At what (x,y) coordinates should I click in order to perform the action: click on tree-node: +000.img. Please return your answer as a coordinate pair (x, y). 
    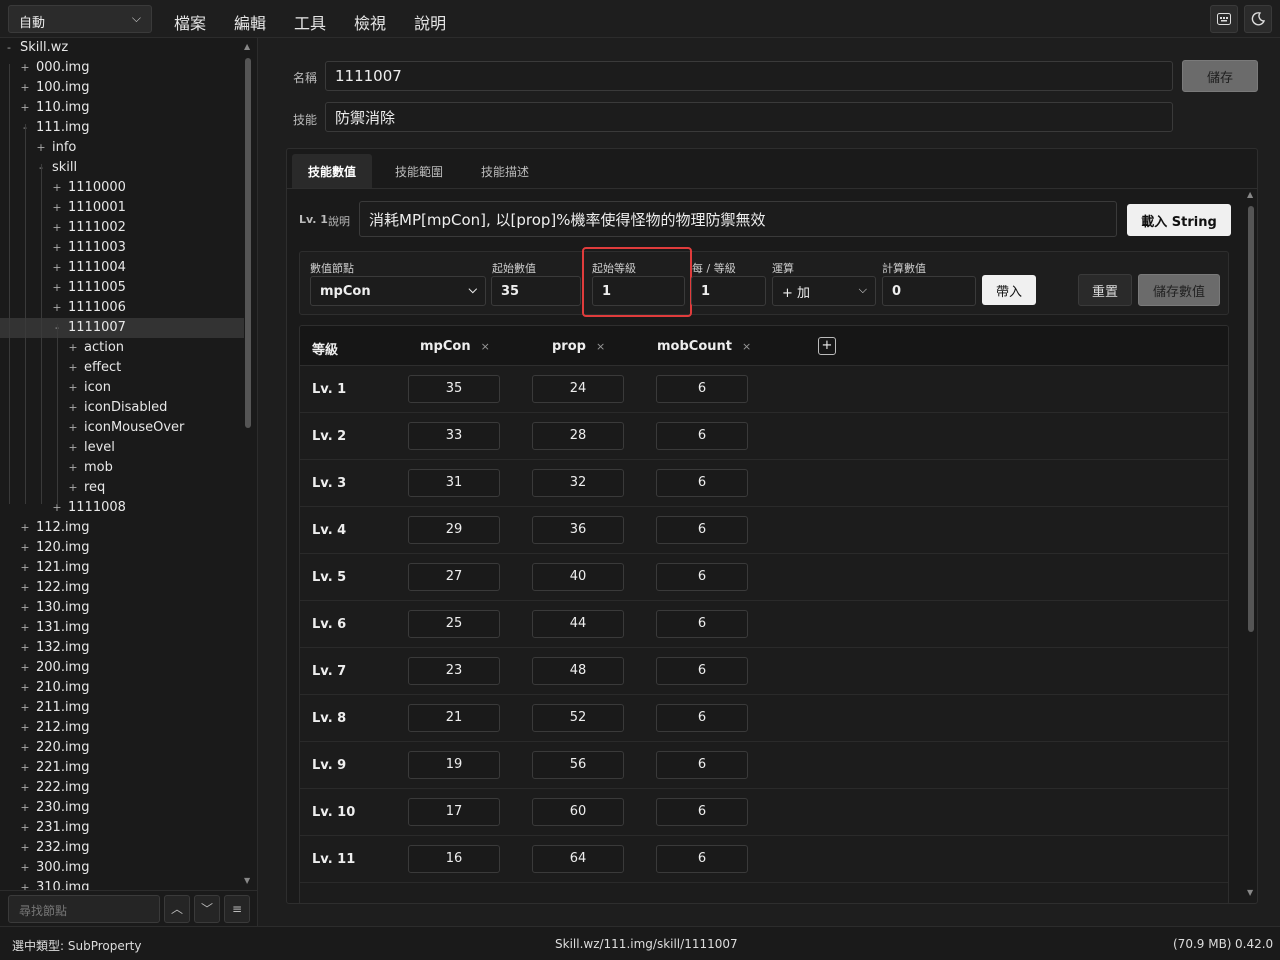
    Looking at the image, I should click on (122, 68).